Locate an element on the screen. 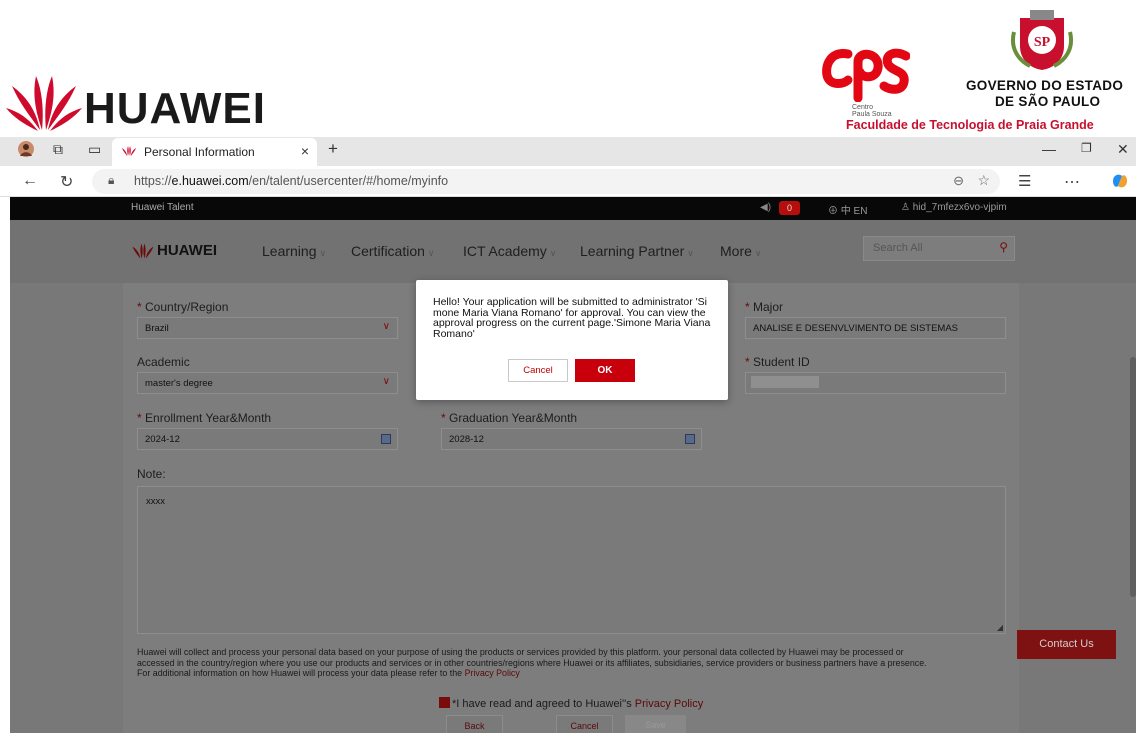 The height and width of the screenshot is (733, 1136). refresh-icon: ↻ is located at coordinates (66, 182).